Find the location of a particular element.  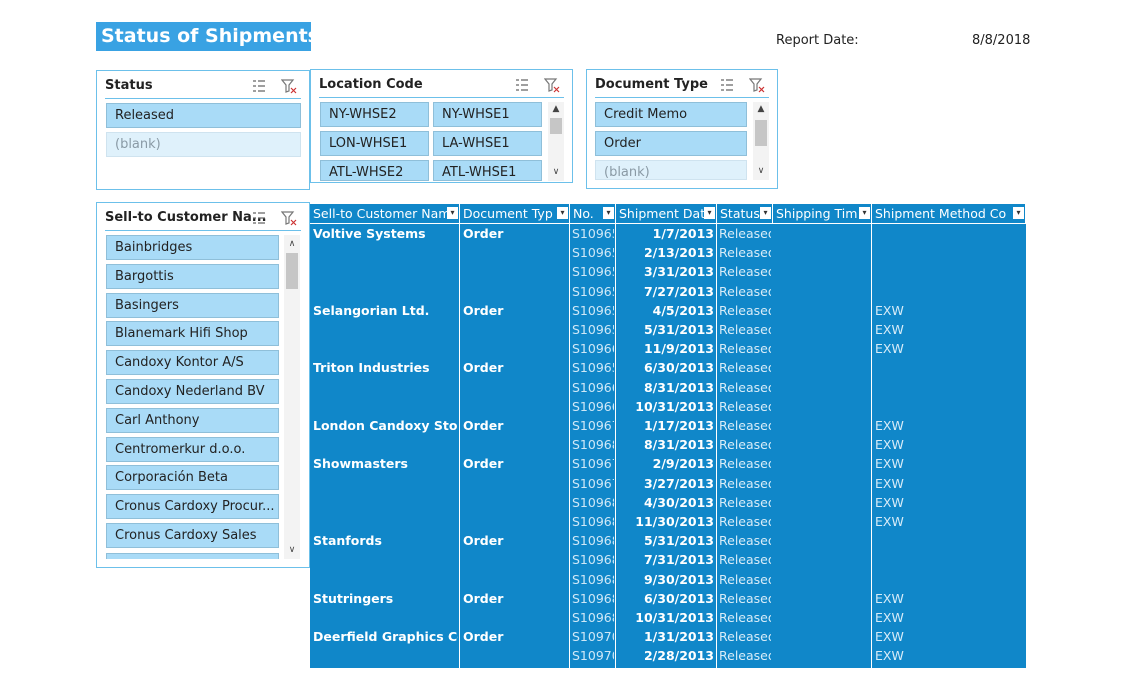

slicer-item-credit-memo: Credit Memo is located at coordinates (671, 114).